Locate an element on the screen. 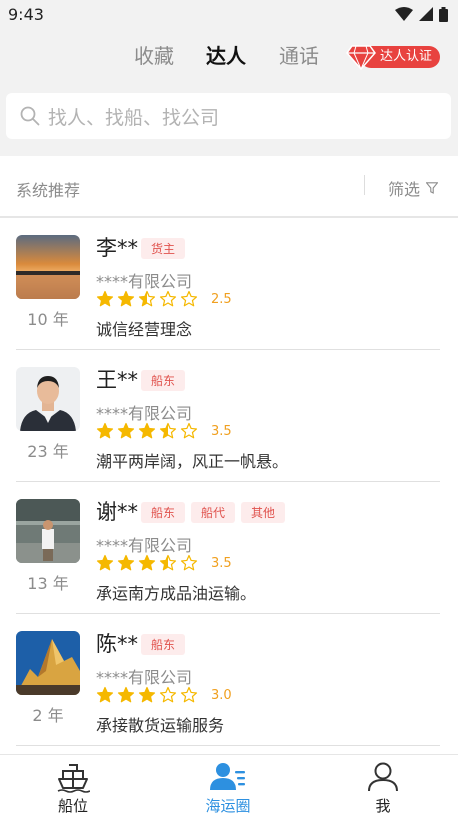  nav-berth-label: 船位 is located at coordinates (72, 806).